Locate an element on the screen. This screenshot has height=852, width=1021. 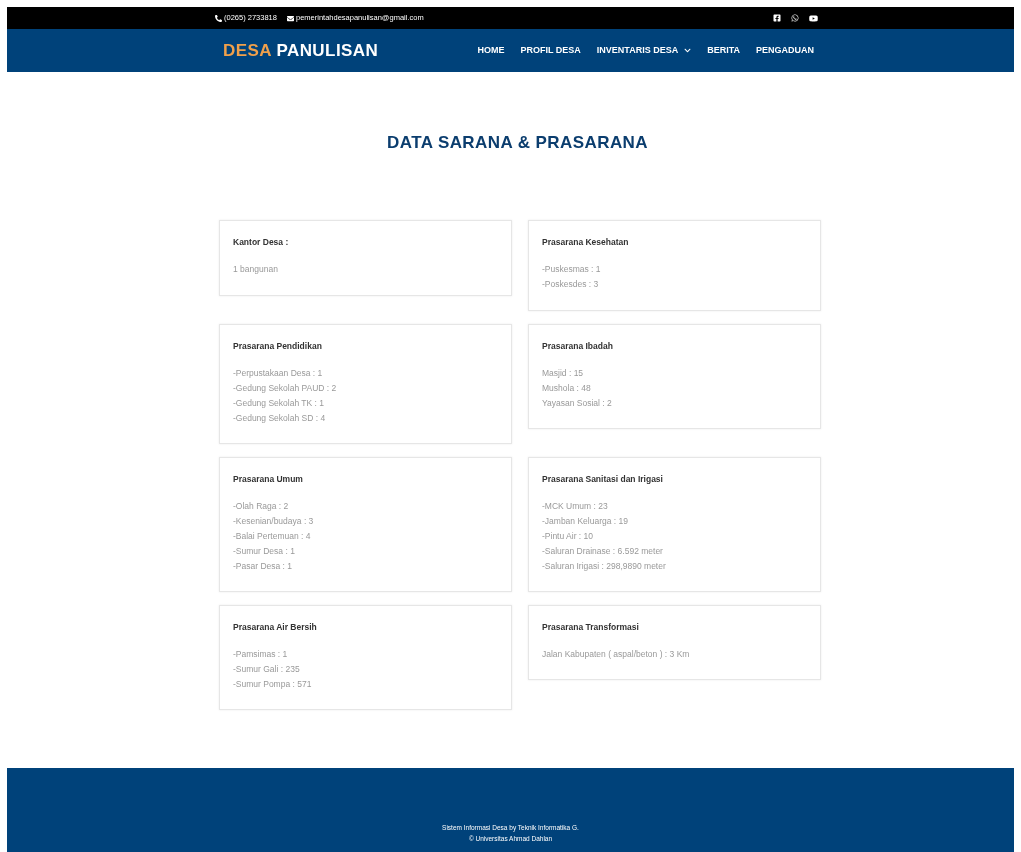
card-item: -Pamsimas : 1 is located at coordinates (261, 655).